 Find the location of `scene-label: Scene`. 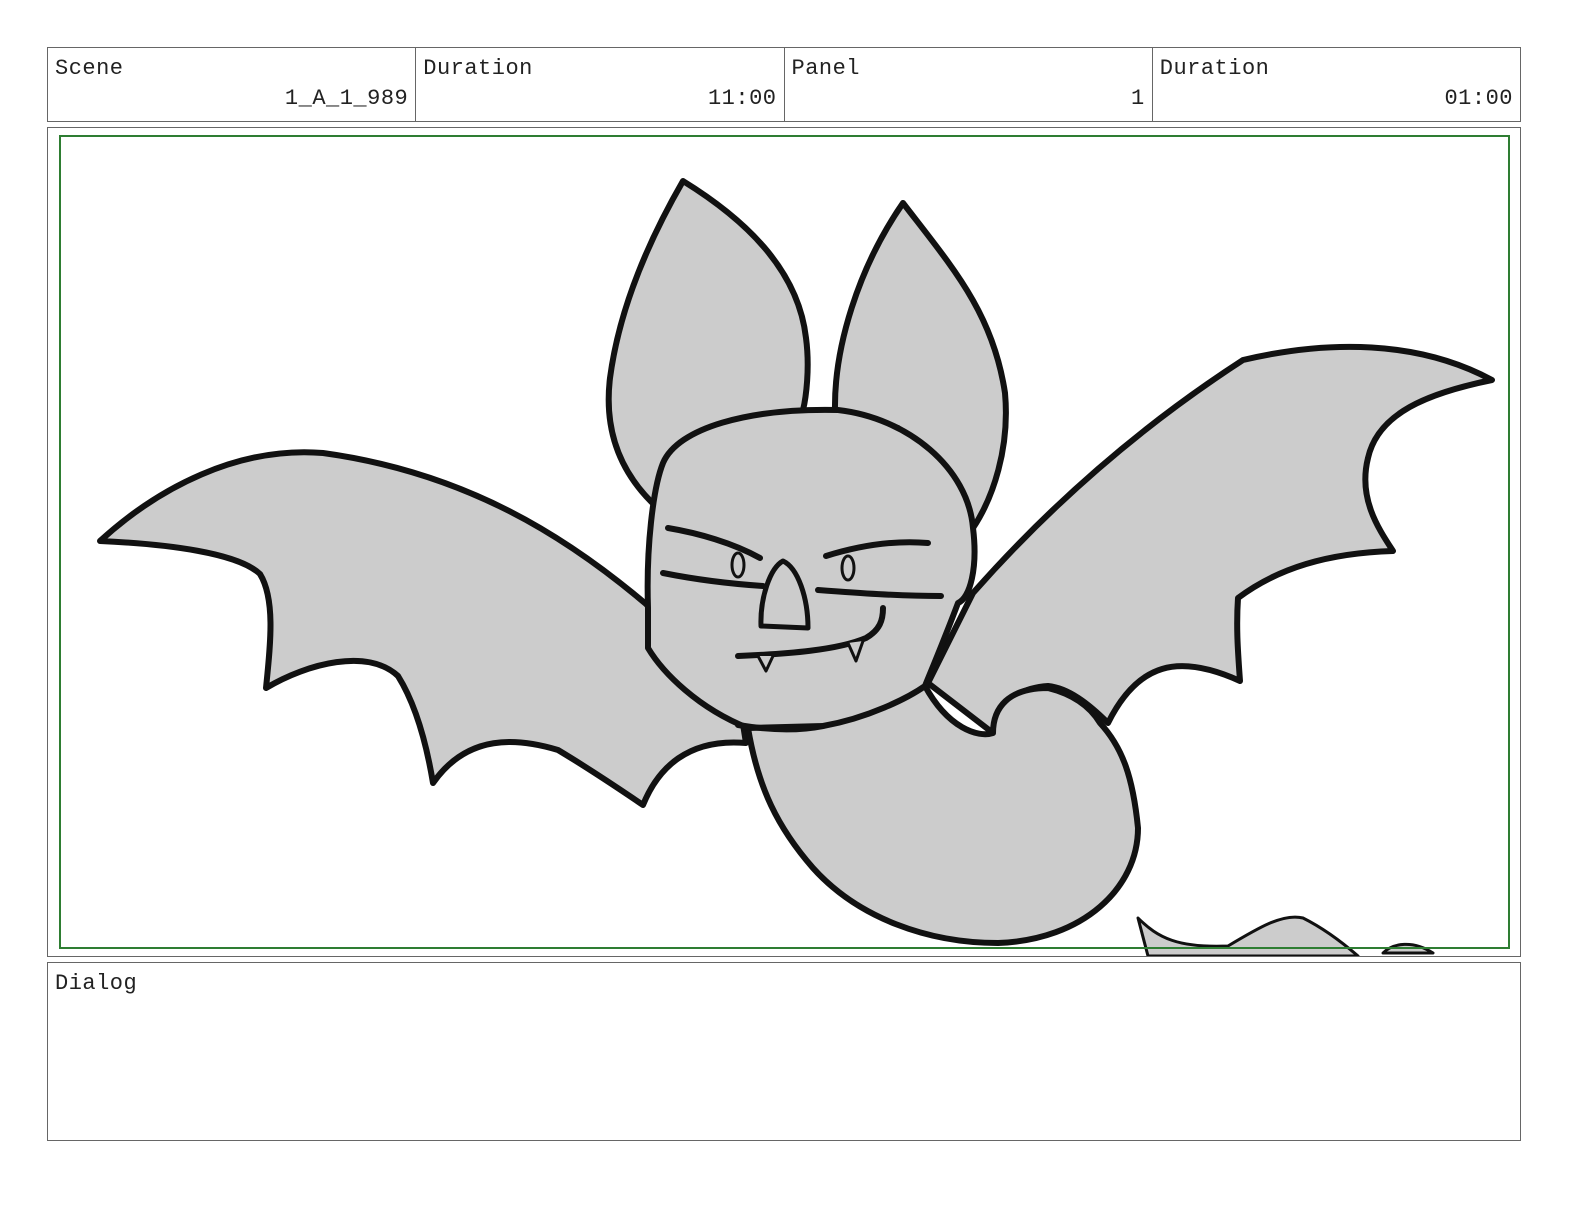

scene-label: Scene is located at coordinates (89, 68).